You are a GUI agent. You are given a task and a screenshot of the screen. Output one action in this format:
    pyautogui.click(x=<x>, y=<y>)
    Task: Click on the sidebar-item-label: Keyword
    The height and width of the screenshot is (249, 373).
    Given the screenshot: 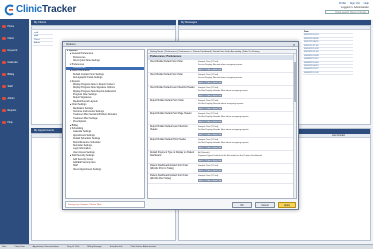 What is the action you would take?
    pyautogui.click(x=12, y=50)
    